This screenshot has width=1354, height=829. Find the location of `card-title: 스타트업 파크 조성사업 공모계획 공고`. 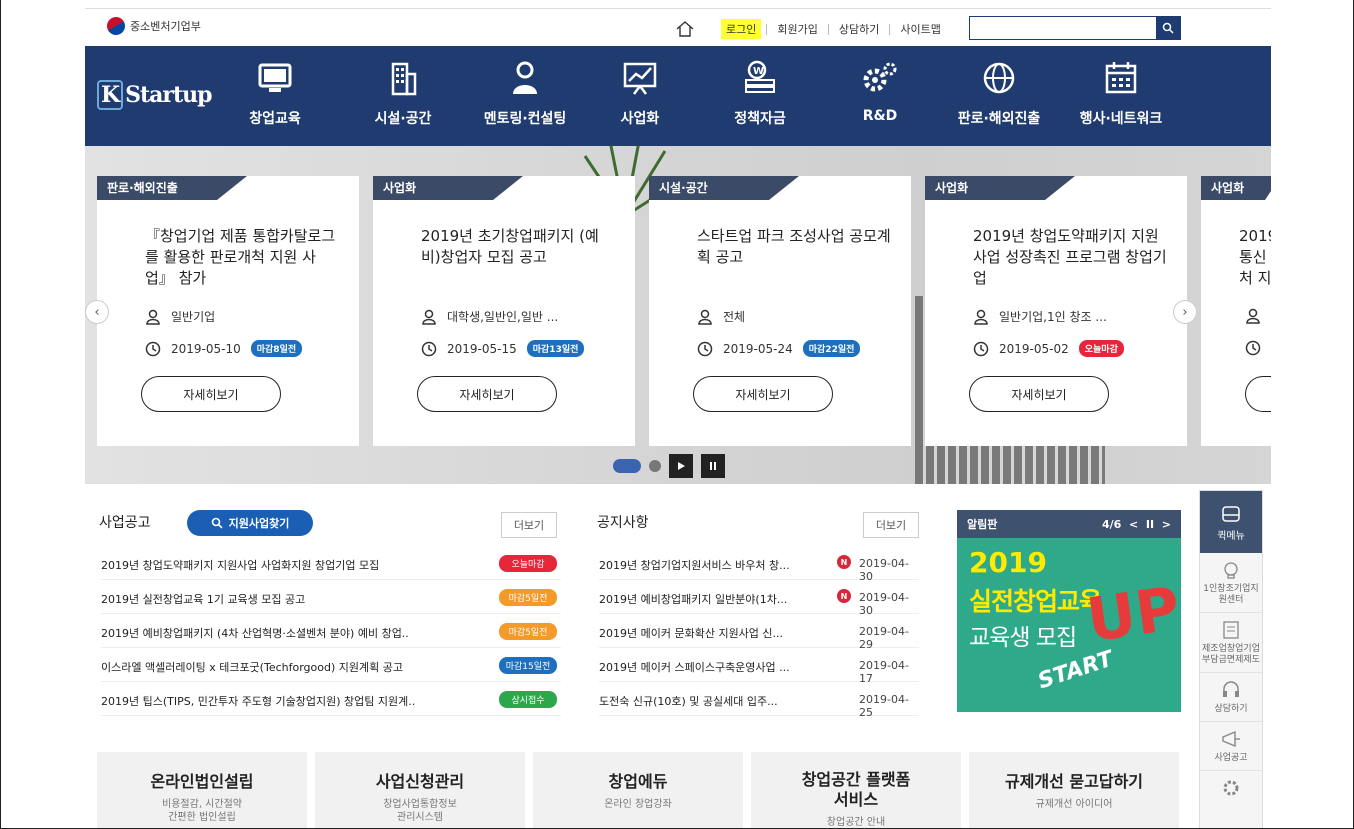

card-title: 스타트업 파크 조성사업 공모계획 공고 is located at coordinates (795, 247).